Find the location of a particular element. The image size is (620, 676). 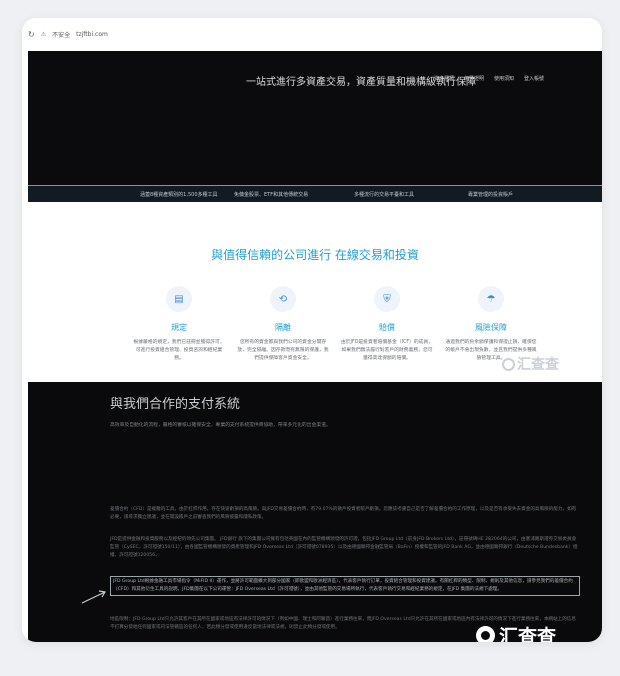

strip-item-commission-free: 免傭金股票、ETF和其他傳統交易 is located at coordinates (271, 194).